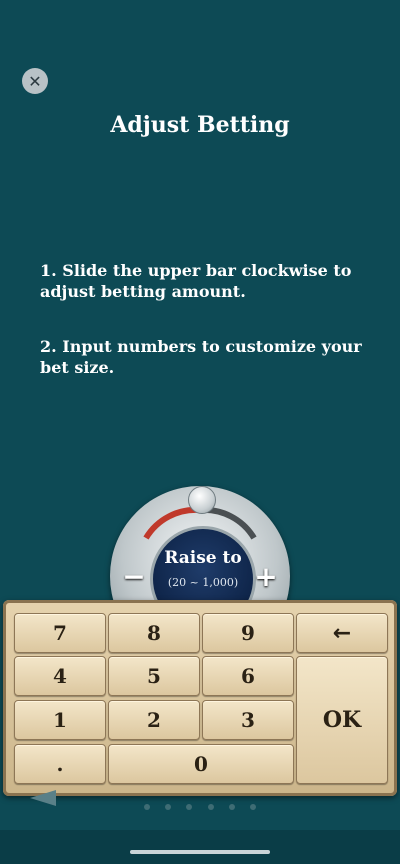 The image size is (400, 864). Describe the element at coordinates (134, 576) in the screenshot. I see `decrease-bet-button: −` at that location.